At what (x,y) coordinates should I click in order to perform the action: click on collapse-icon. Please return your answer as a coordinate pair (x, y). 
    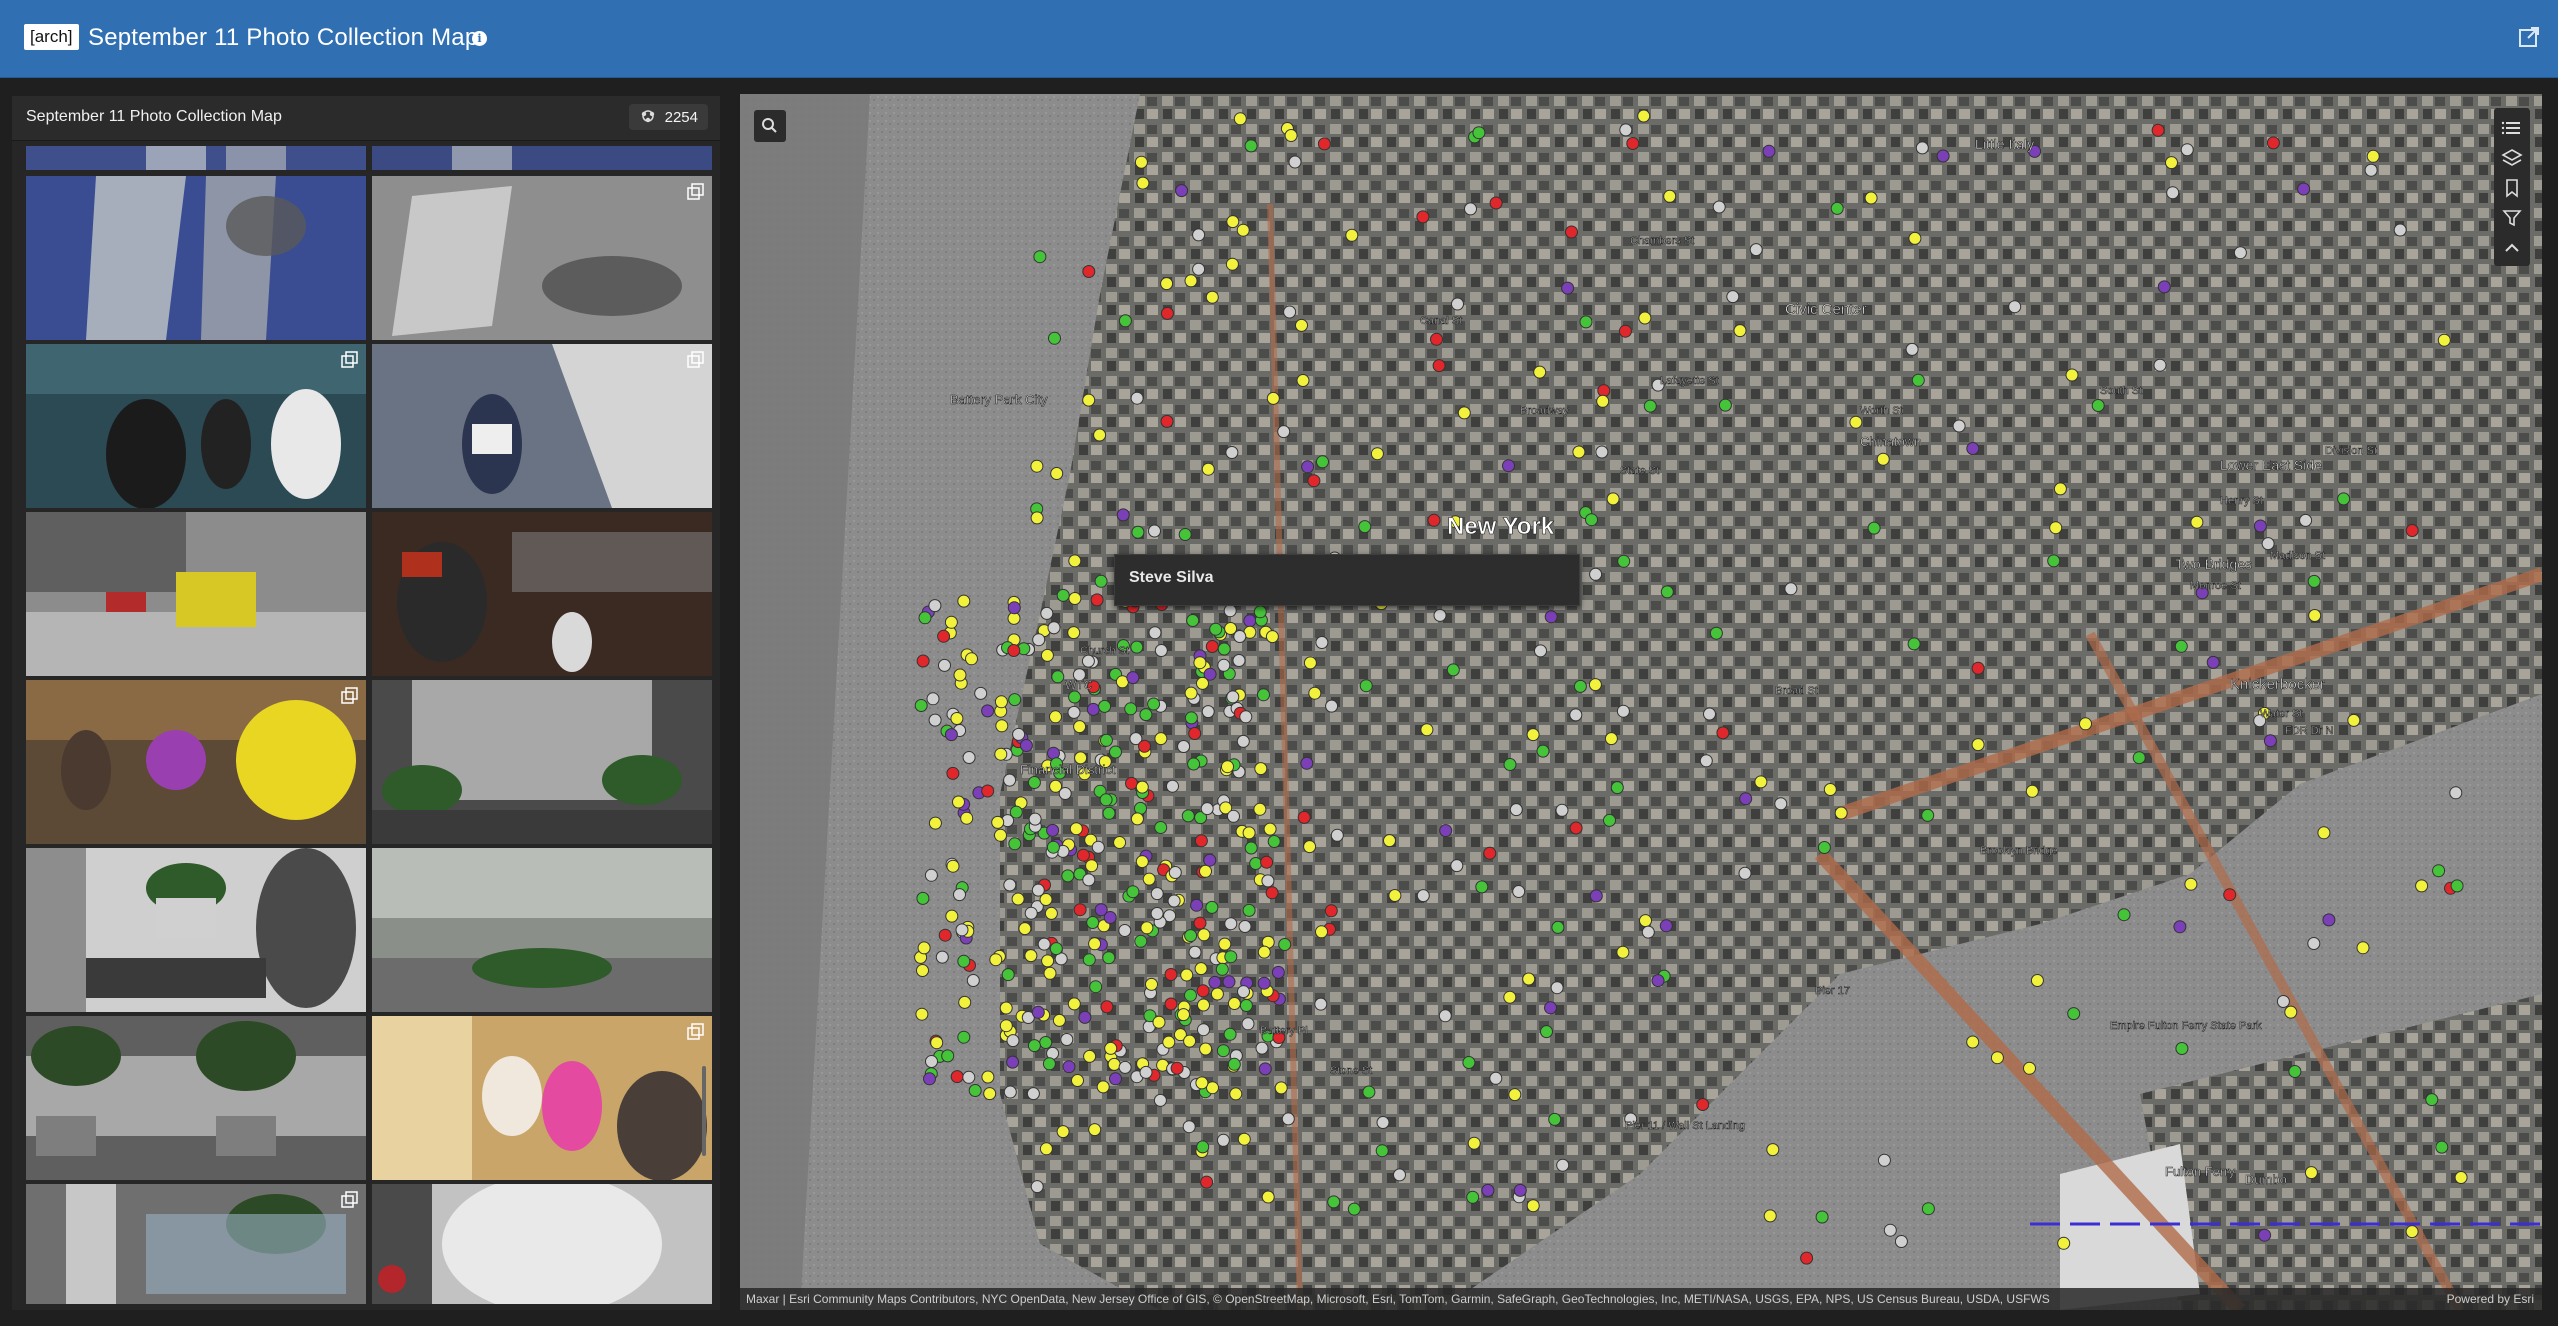
    Looking at the image, I should click on (2512, 248).